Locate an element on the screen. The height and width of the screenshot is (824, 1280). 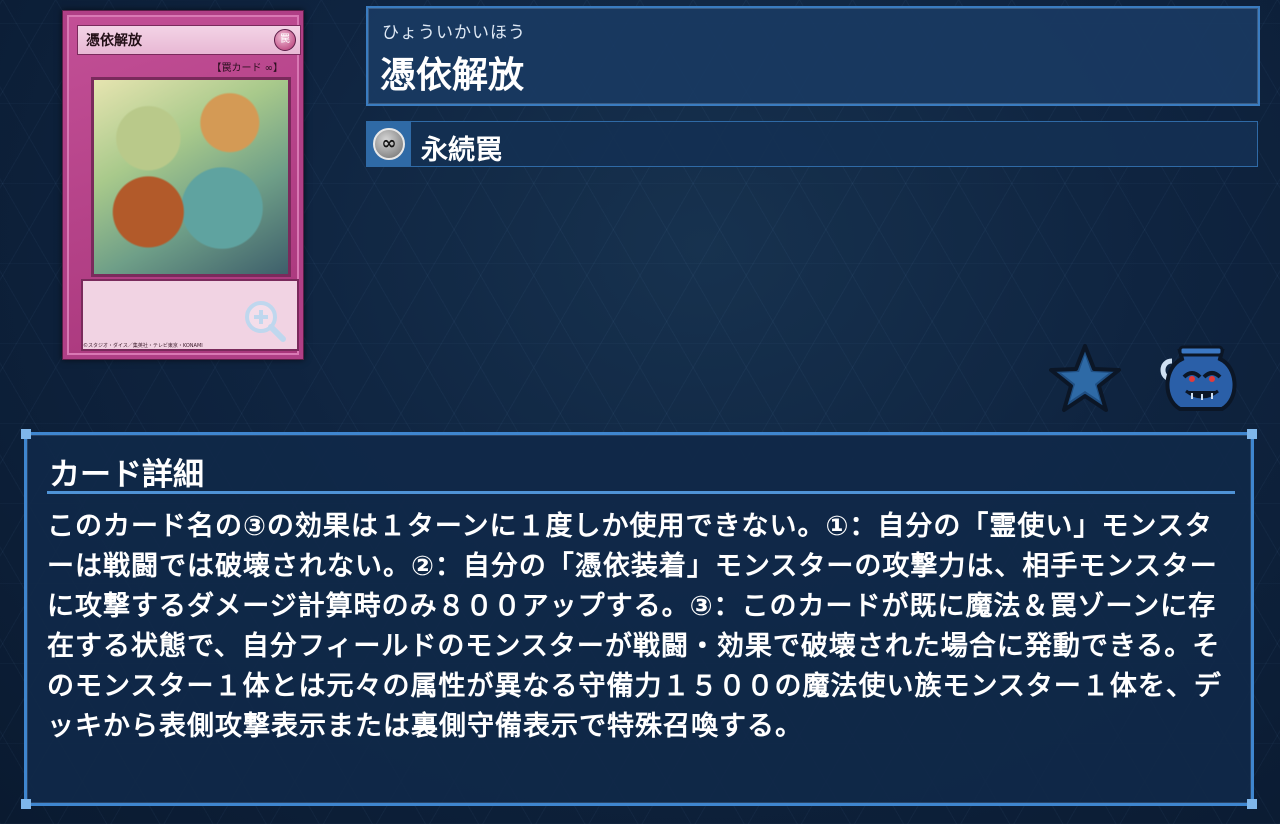
card-image-type-line: 【罠カード ∞】 is located at coordinates (247, 68).